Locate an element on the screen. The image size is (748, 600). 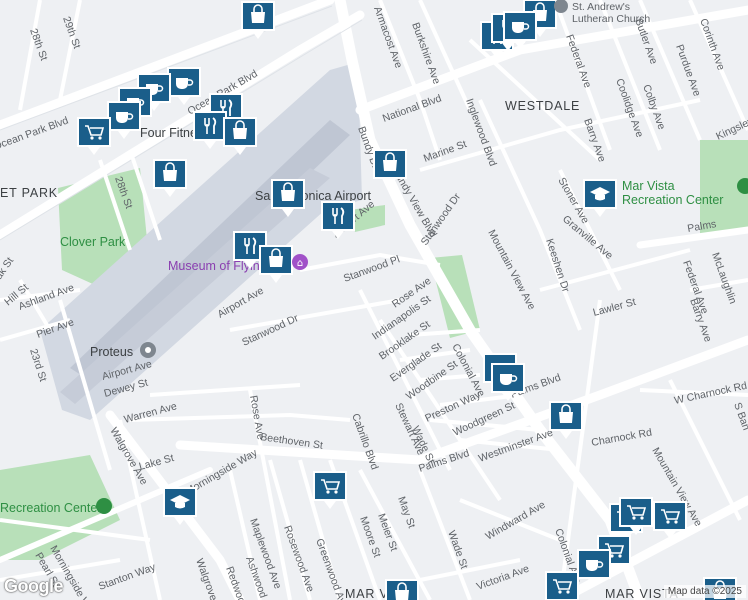
et-park-label: ET PARK is located at coordinates (29, 193).